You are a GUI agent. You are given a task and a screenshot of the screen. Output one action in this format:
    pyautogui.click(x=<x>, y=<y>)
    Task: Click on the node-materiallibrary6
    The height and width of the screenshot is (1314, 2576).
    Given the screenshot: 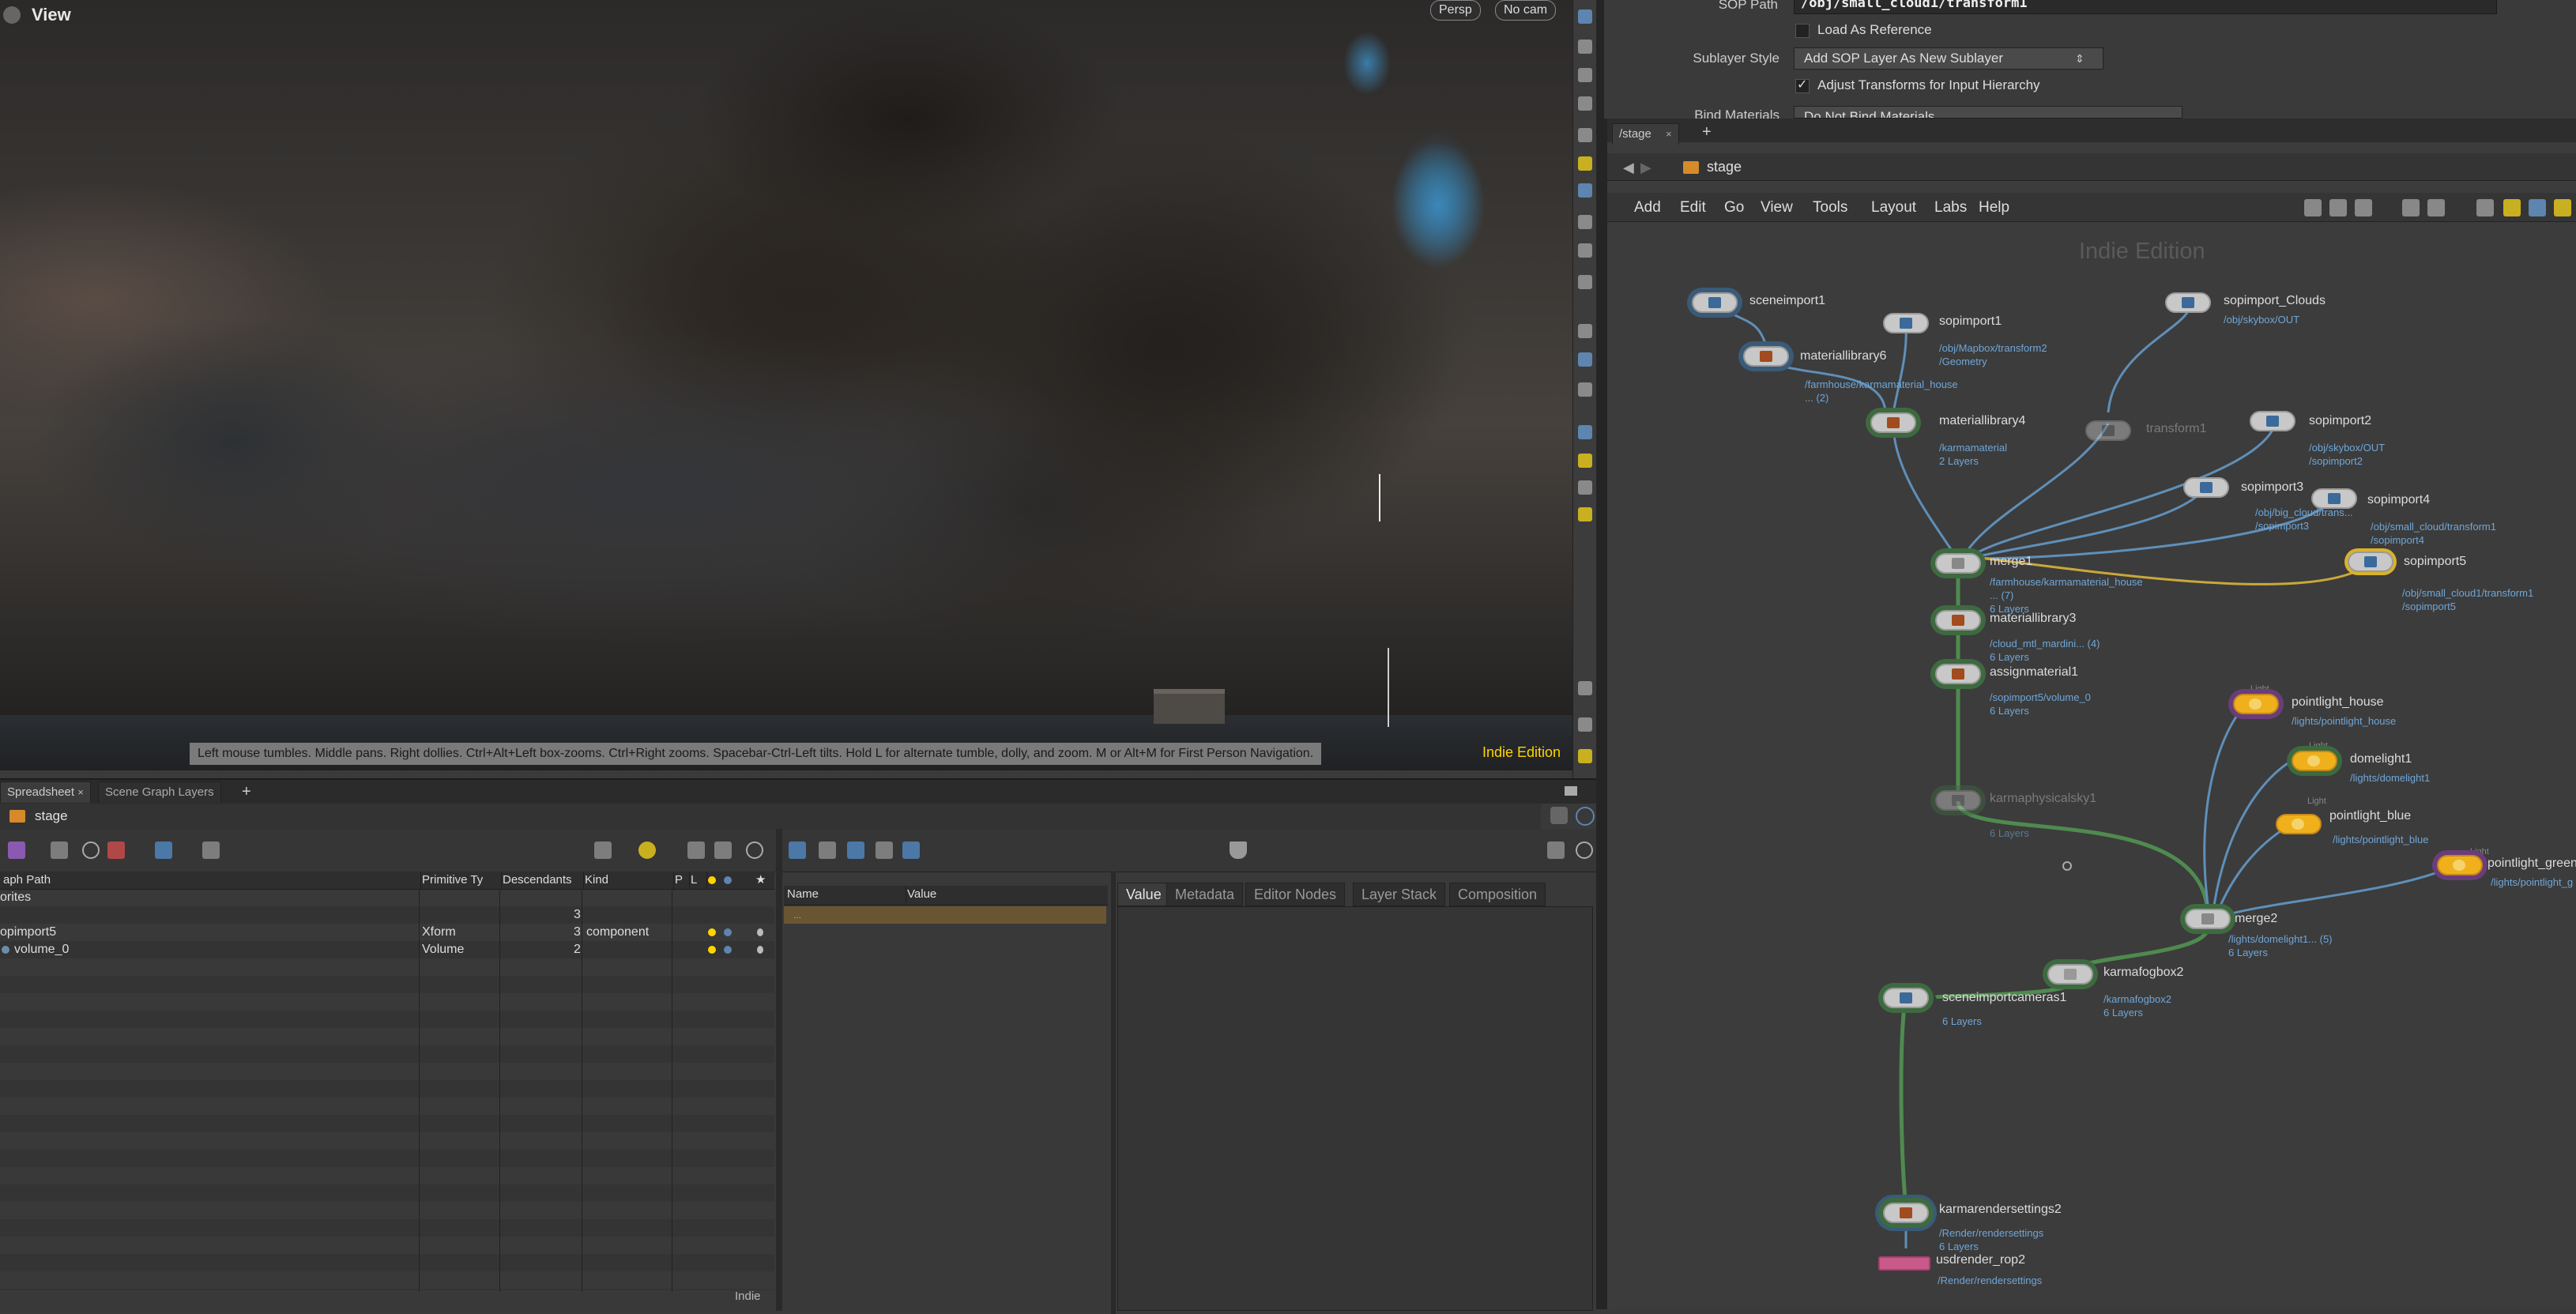 What is the action you would take?
    pyautogui.click(x=1766, y=356)
    